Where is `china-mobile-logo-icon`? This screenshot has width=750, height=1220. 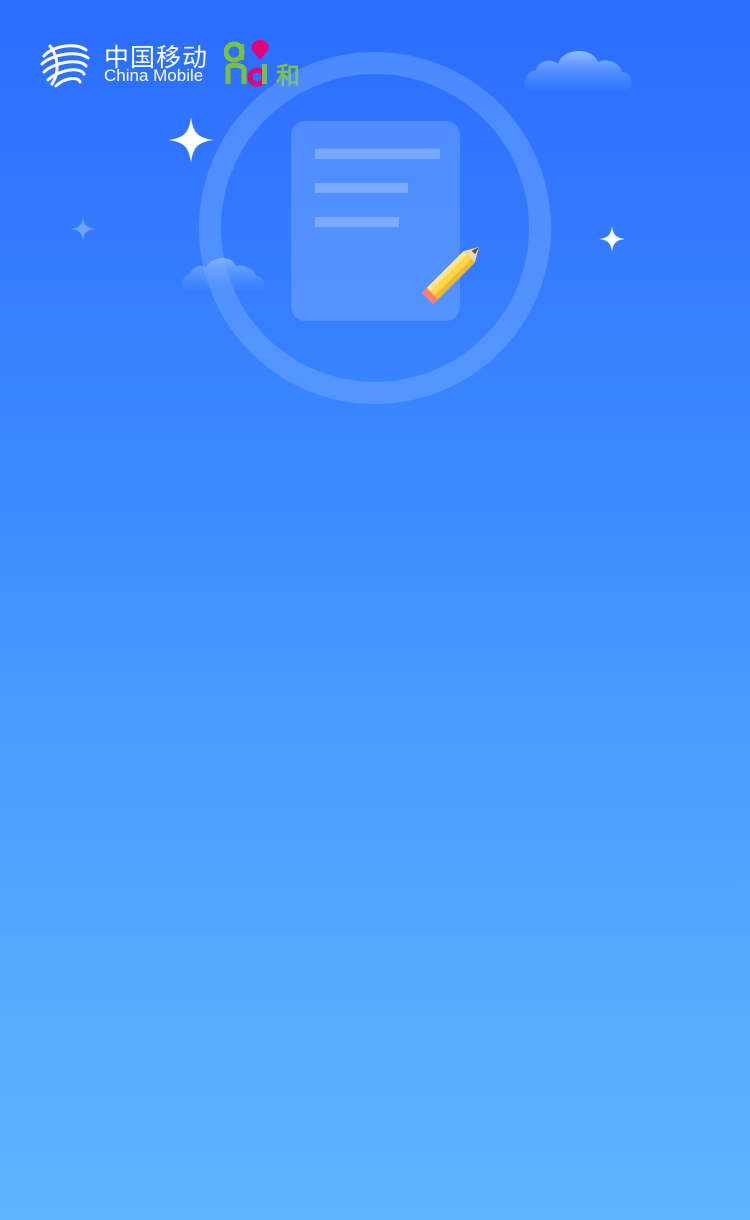
china-mobile-logo-icon is located at coordinates (65, 66).